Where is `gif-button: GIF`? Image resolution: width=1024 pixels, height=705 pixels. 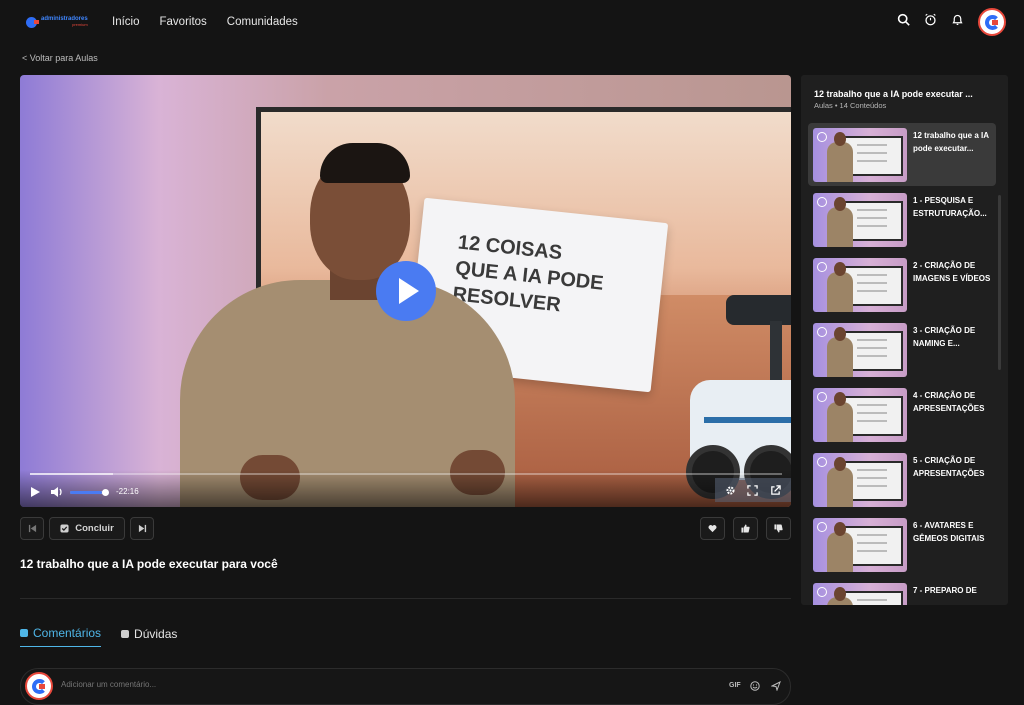 gif-button: GIF is located at coordinates (735, 685).